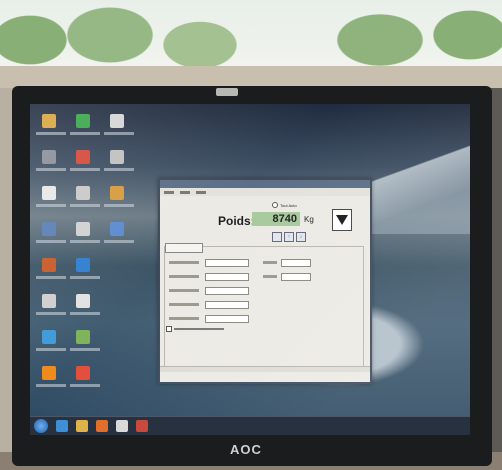  Describe the element at coordinates (102, 426) in the screenshot. I see `taskbar-media-icon` at that location.